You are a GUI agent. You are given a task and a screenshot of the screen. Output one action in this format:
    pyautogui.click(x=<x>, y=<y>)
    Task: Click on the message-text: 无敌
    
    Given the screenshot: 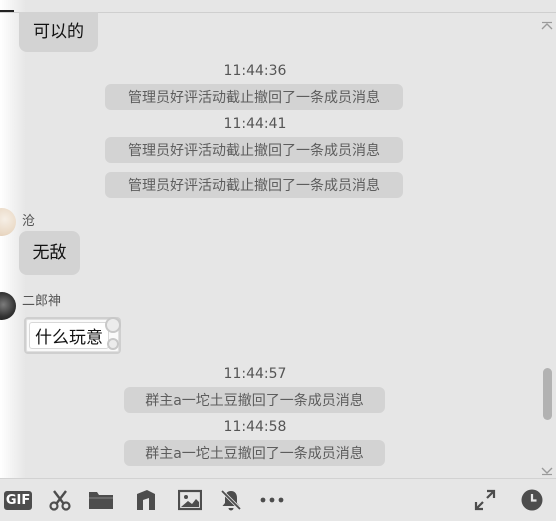 What is the action you would take?
    pyautogui.click(x=49, y=252)
    